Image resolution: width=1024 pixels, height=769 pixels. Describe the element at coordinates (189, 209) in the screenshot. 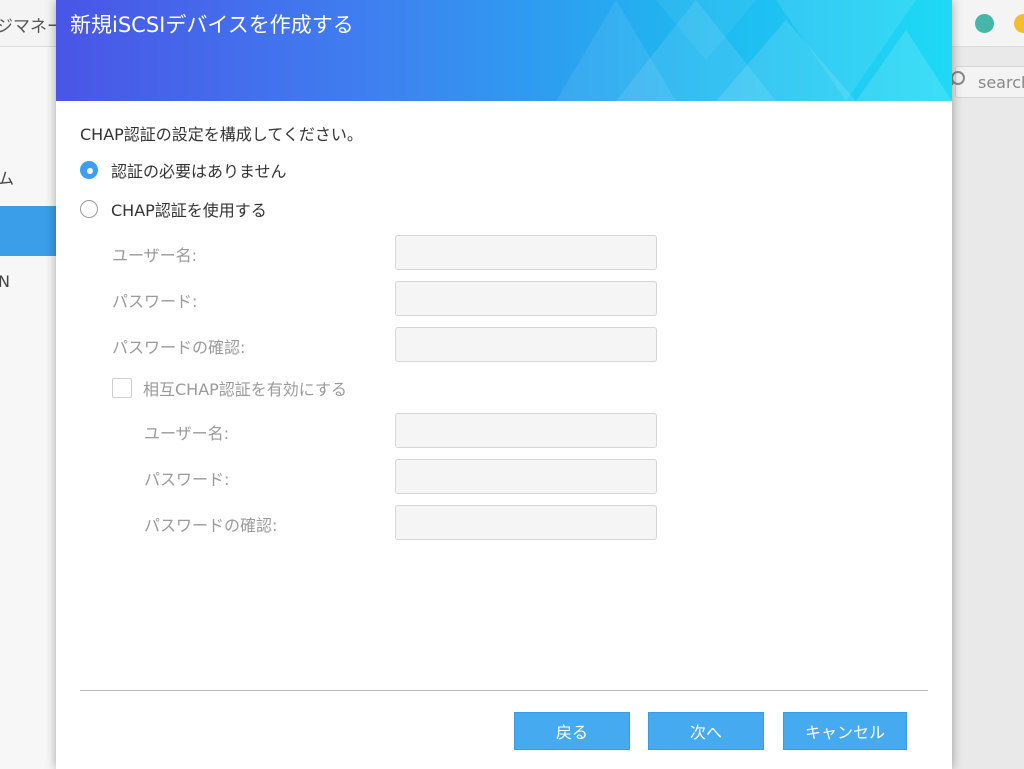

I see `use-chap-label: CHAP認証を使用する` at that location.